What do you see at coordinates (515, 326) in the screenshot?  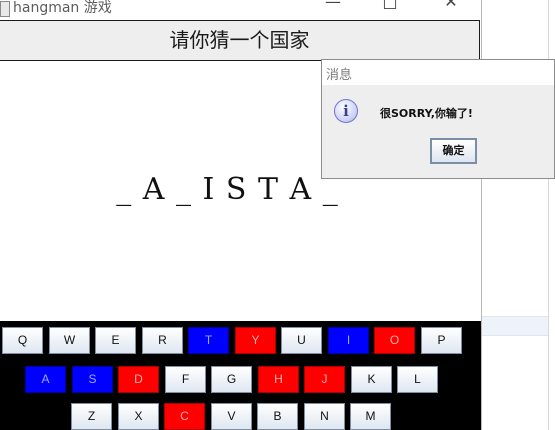 I see `background-selected-row` at bounding box center [515, 326].